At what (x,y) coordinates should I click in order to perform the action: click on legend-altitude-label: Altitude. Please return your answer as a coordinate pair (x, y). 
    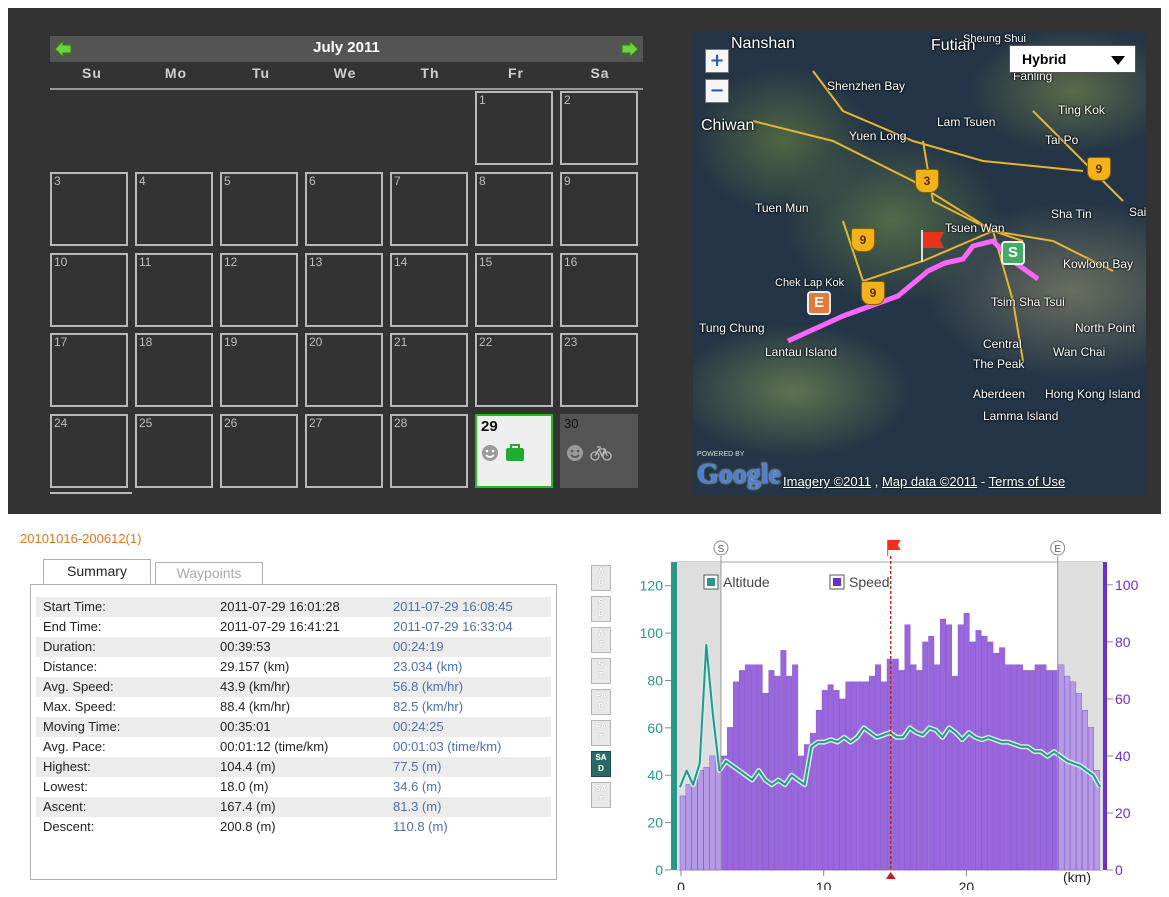
    Looking at the image, I should click on (746, 582).